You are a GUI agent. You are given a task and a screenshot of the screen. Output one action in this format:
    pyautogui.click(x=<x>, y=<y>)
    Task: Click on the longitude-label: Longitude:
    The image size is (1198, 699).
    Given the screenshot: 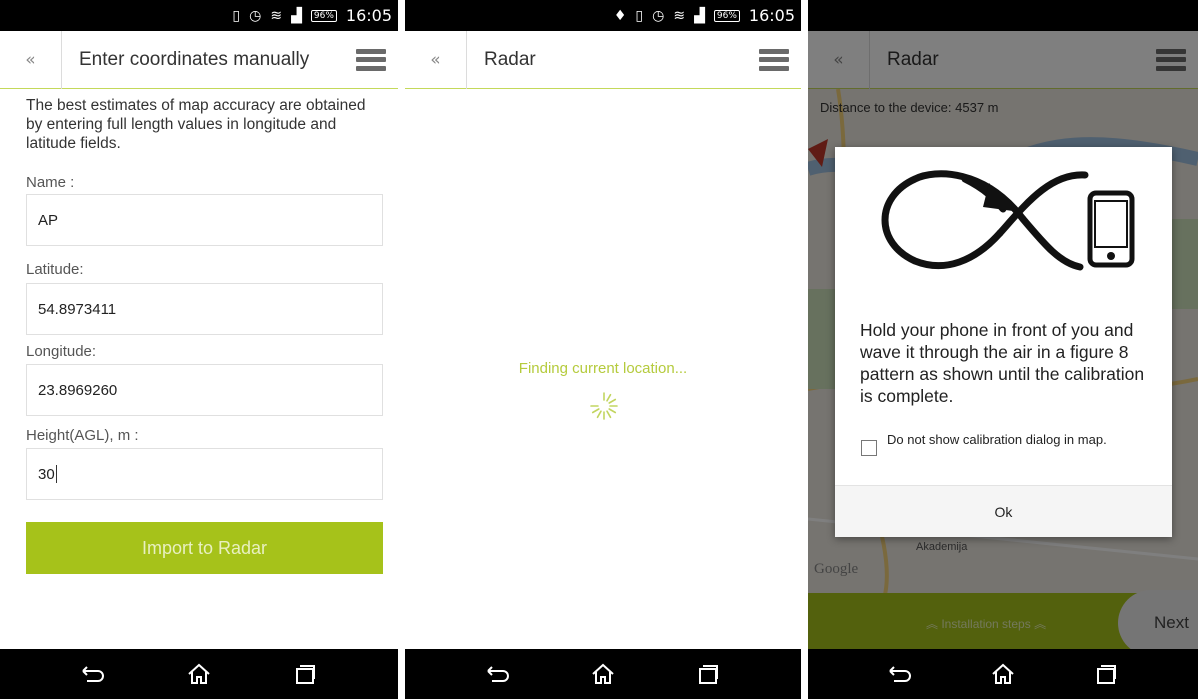 What is the action you would take?
    pyautogui.click(x=61, y=351)
    